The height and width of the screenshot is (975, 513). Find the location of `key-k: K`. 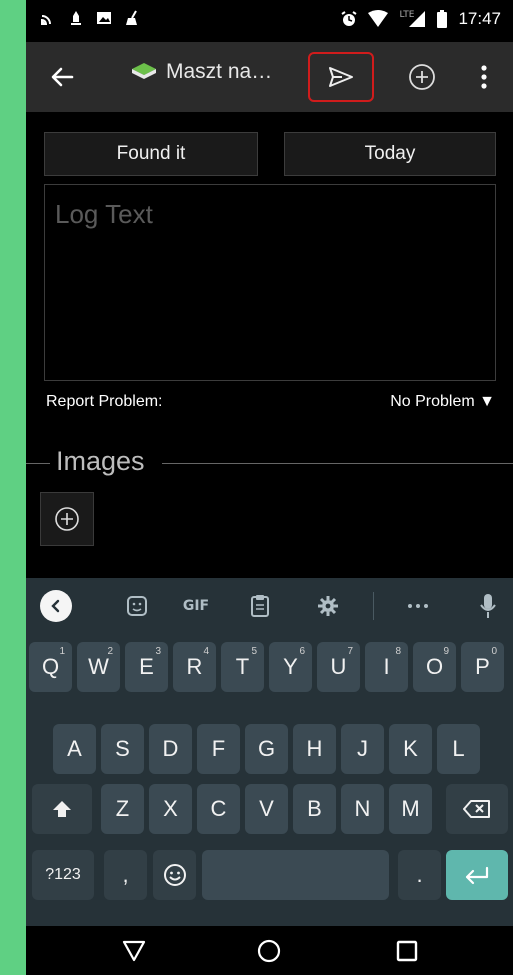

key-k: K is located at coordinates (410, 749).